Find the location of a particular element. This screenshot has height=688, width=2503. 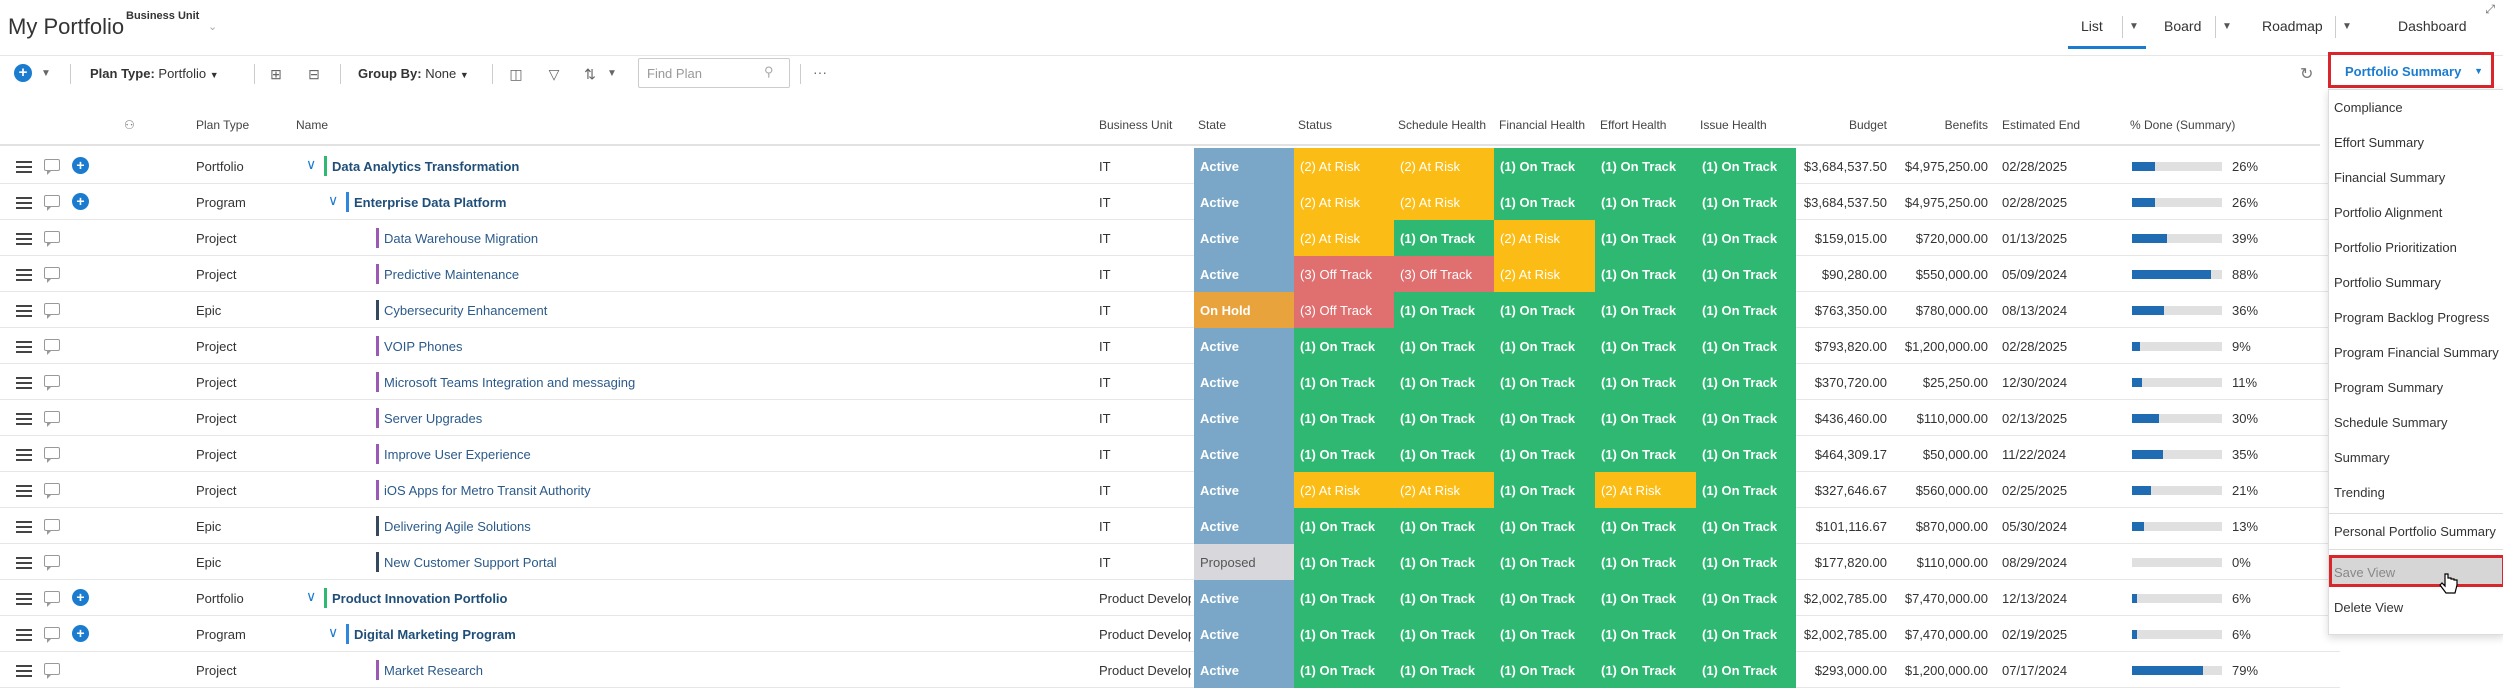

plan-name-link: Digital Marketing Program is located at coordinates (435, 634).